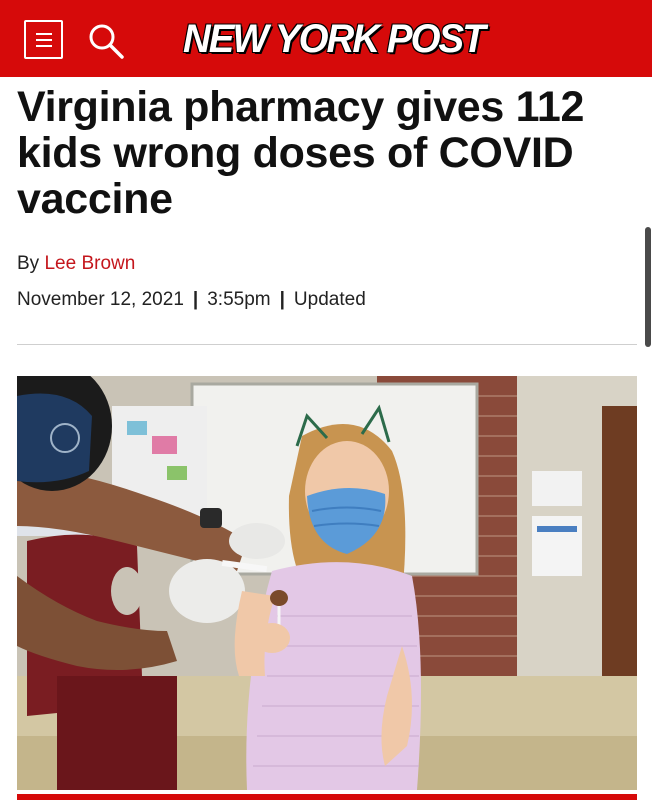 The width and height of the screenshot is (652, 800). Describe the element at coordinates (334, 39) in the screenshot. I see `site-logo: NEW YORK POST` at that location.